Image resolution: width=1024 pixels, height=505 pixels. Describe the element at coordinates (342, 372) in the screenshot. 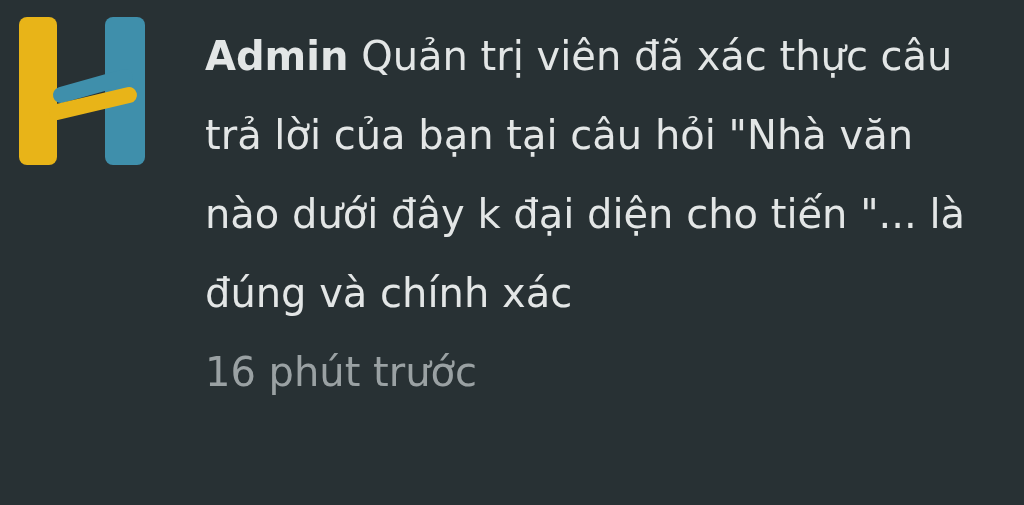

I see `notification-time: 16 phút trước` at that location.